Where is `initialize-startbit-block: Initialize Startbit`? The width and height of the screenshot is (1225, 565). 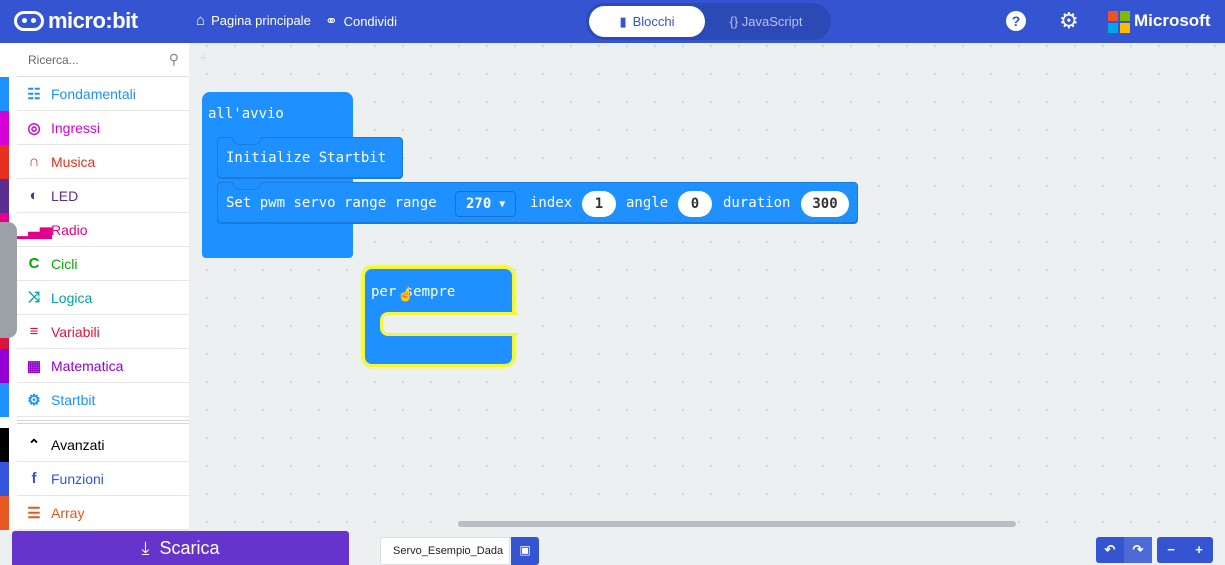
initialize-startbit-block: Initialize Startbit is located at coordinates (310, 157).